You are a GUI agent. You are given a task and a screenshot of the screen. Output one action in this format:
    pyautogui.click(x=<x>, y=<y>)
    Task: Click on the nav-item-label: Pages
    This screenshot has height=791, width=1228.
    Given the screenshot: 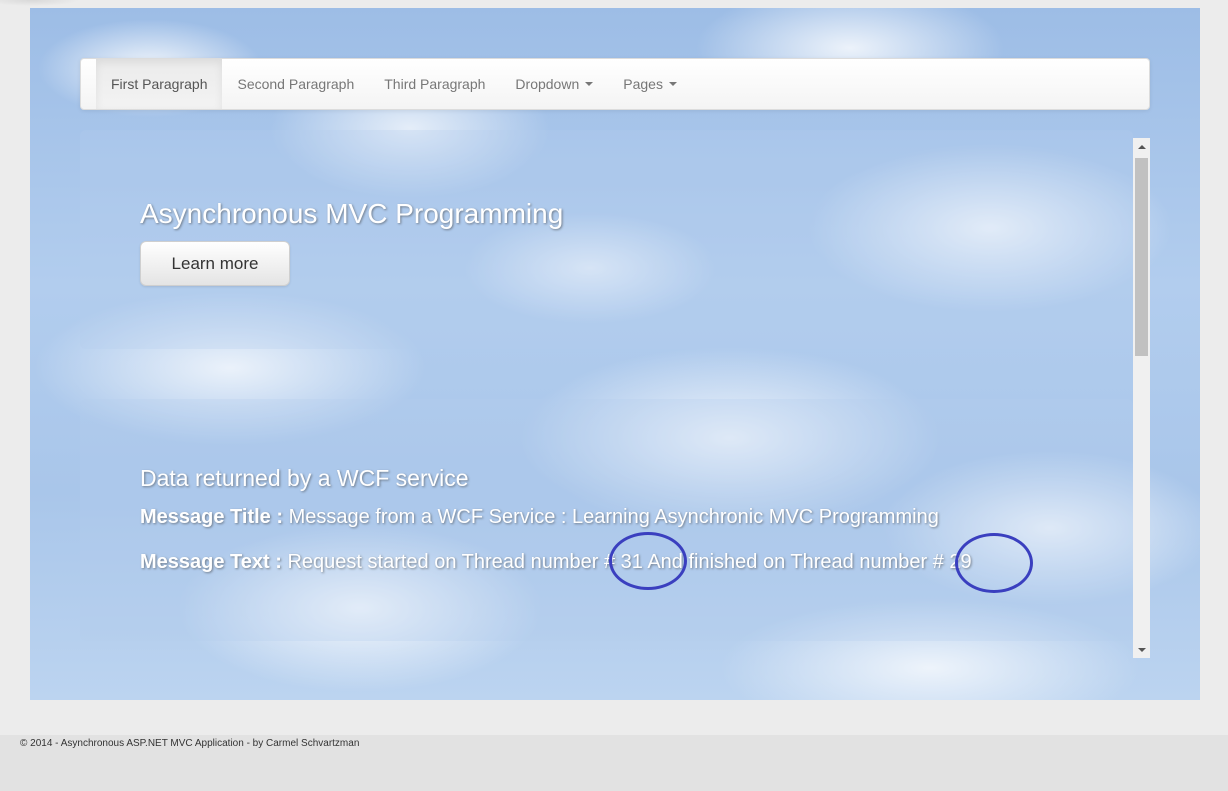 What is the action you would take?
    pyautogui.click(x=643, y=84)
    